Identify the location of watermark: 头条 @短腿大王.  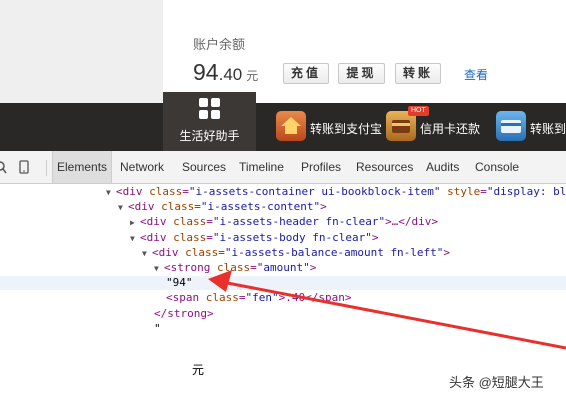
(496, 382).